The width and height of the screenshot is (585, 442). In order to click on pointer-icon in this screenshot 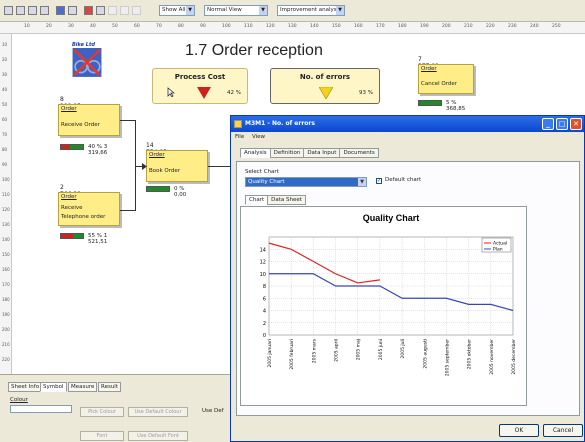, I will do `click(100, 10)`.